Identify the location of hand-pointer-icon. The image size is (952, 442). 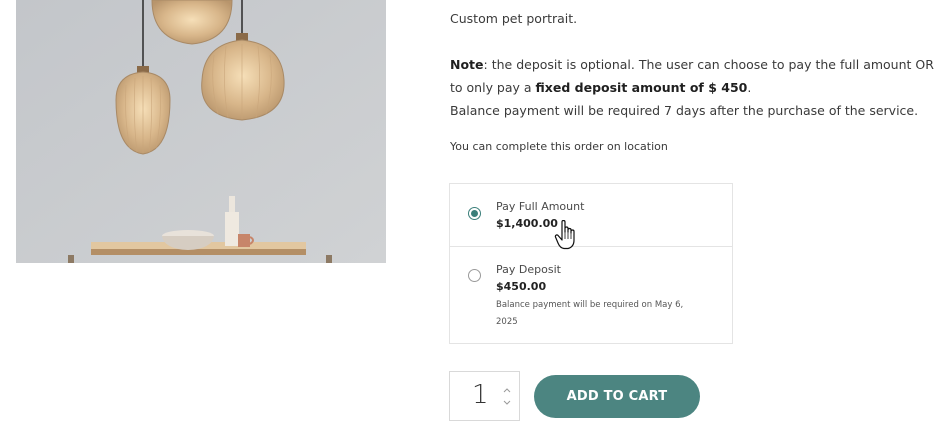
(566, 234).